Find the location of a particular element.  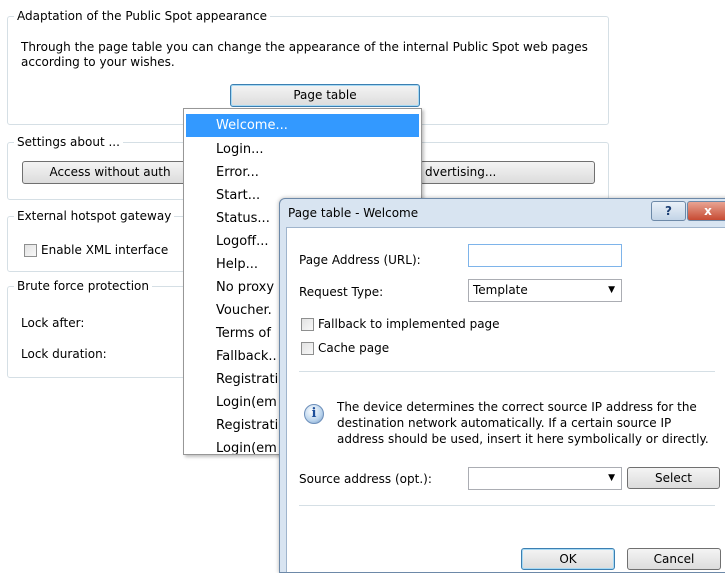

request-type-value: Template is located at coordinates (500, 290).